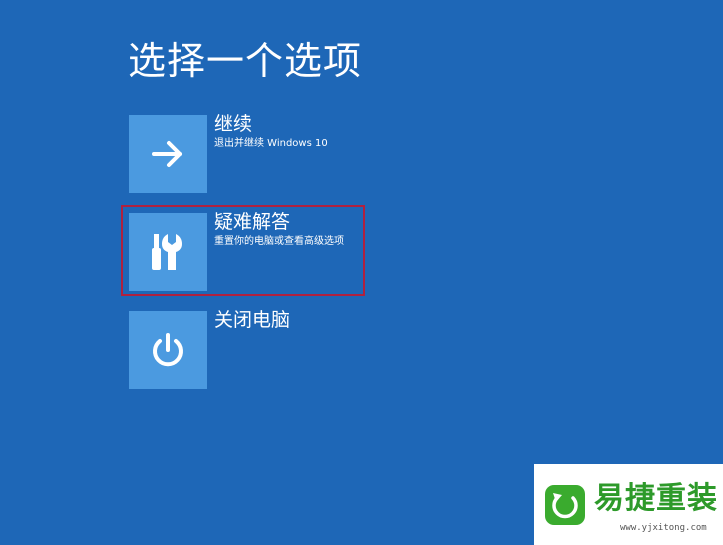  I want to click on power-icon, so click(168, 350).